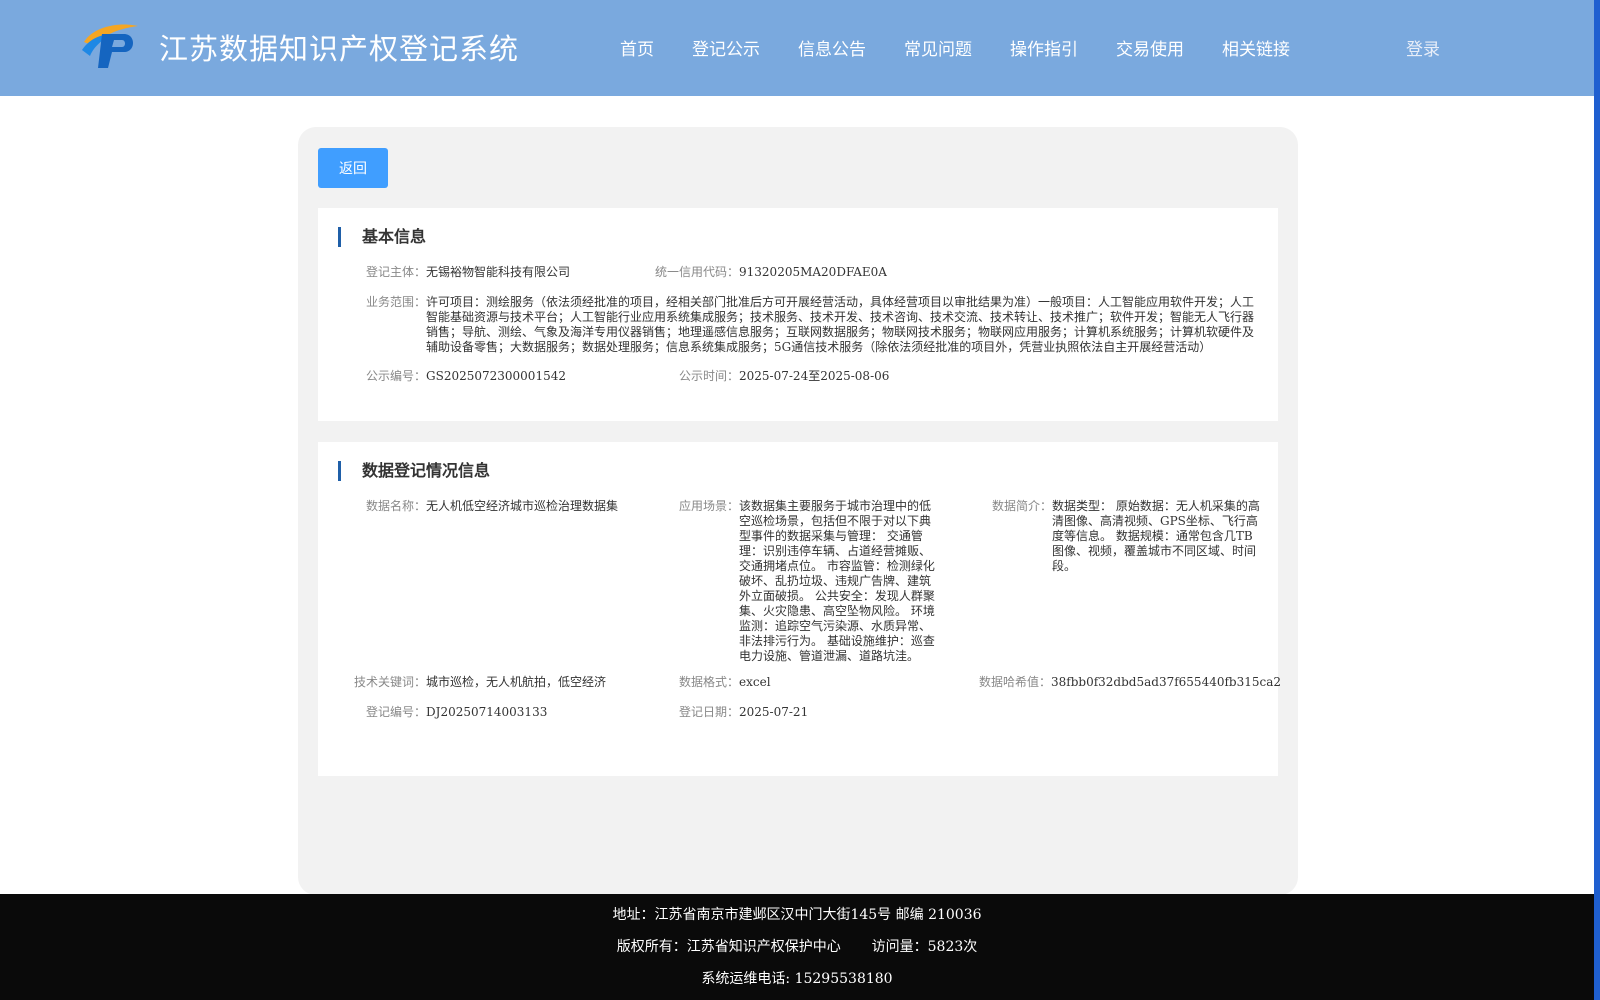  Describe the element at coordinates (797, 979) in the screenshot. I see `footer-phone: 系统运维电话: 15295538180` at that location.